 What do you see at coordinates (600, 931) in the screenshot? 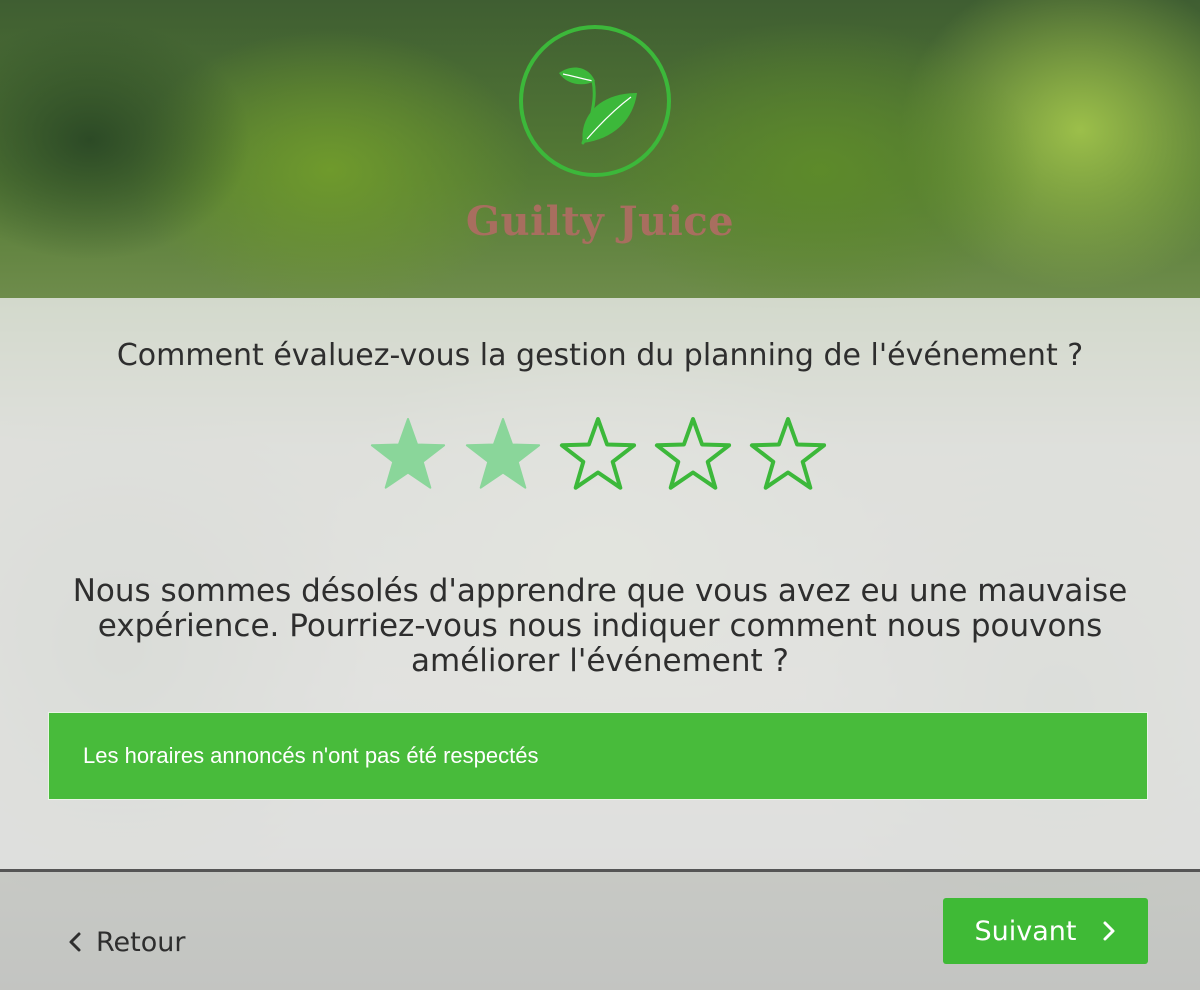
I see `footer-nav: Retour Suivant` at bounding box center [600, 931].